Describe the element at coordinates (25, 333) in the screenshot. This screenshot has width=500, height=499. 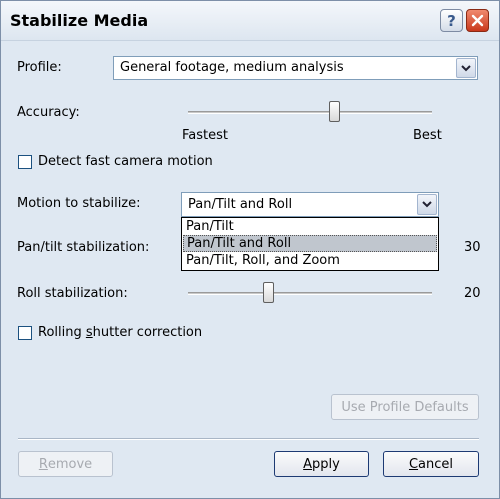
I see `rolling-shutter-checkbox` at that location.